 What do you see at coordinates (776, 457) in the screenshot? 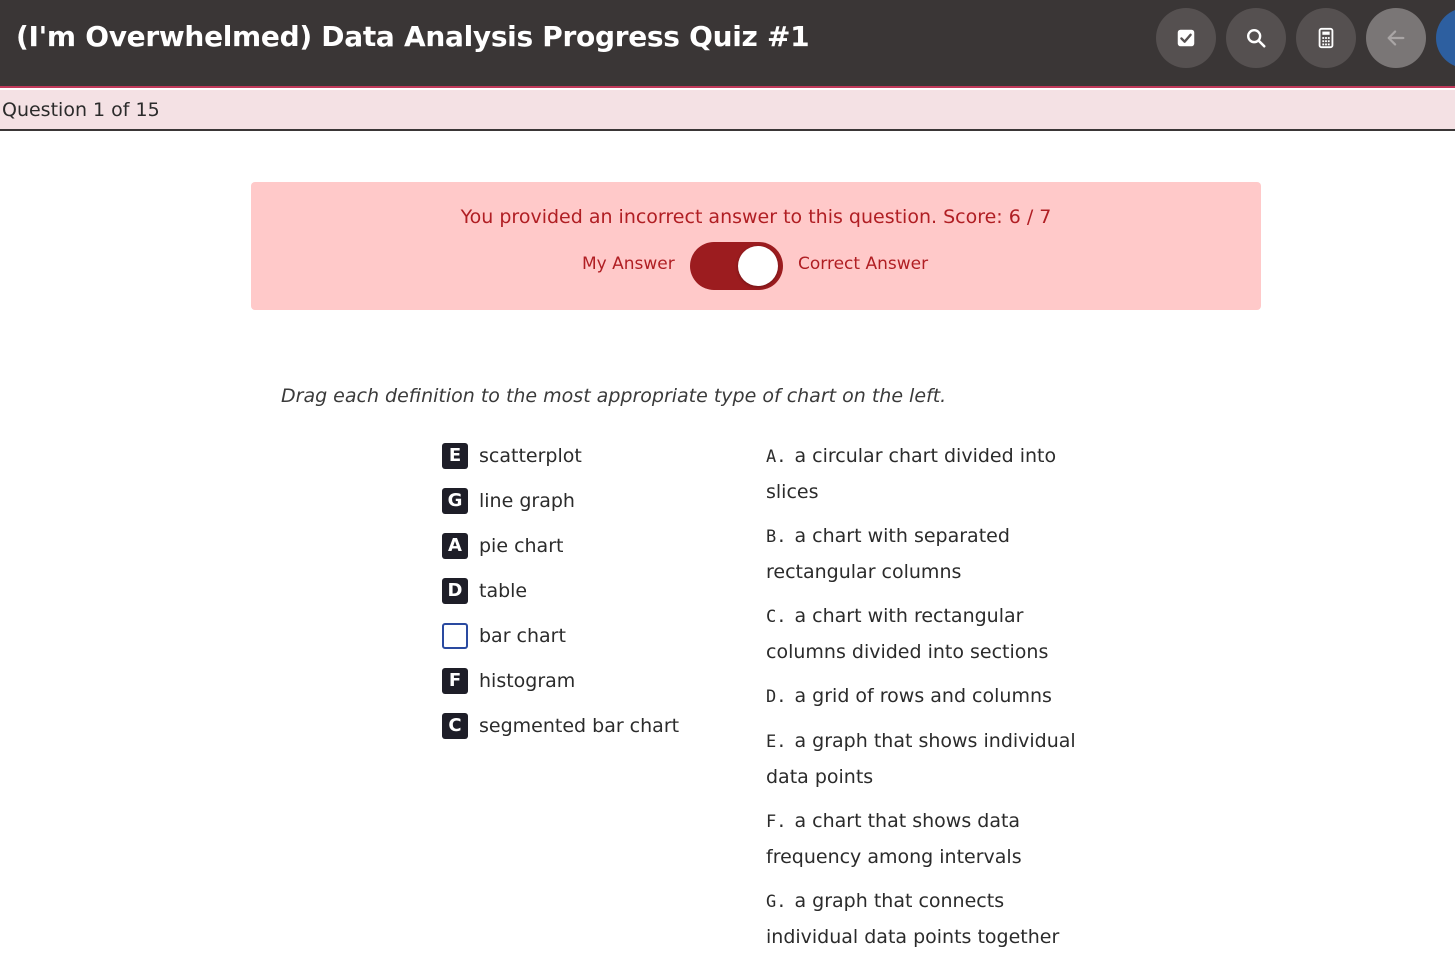
I see `definition-key: A.` at bounding box center [776, 457].